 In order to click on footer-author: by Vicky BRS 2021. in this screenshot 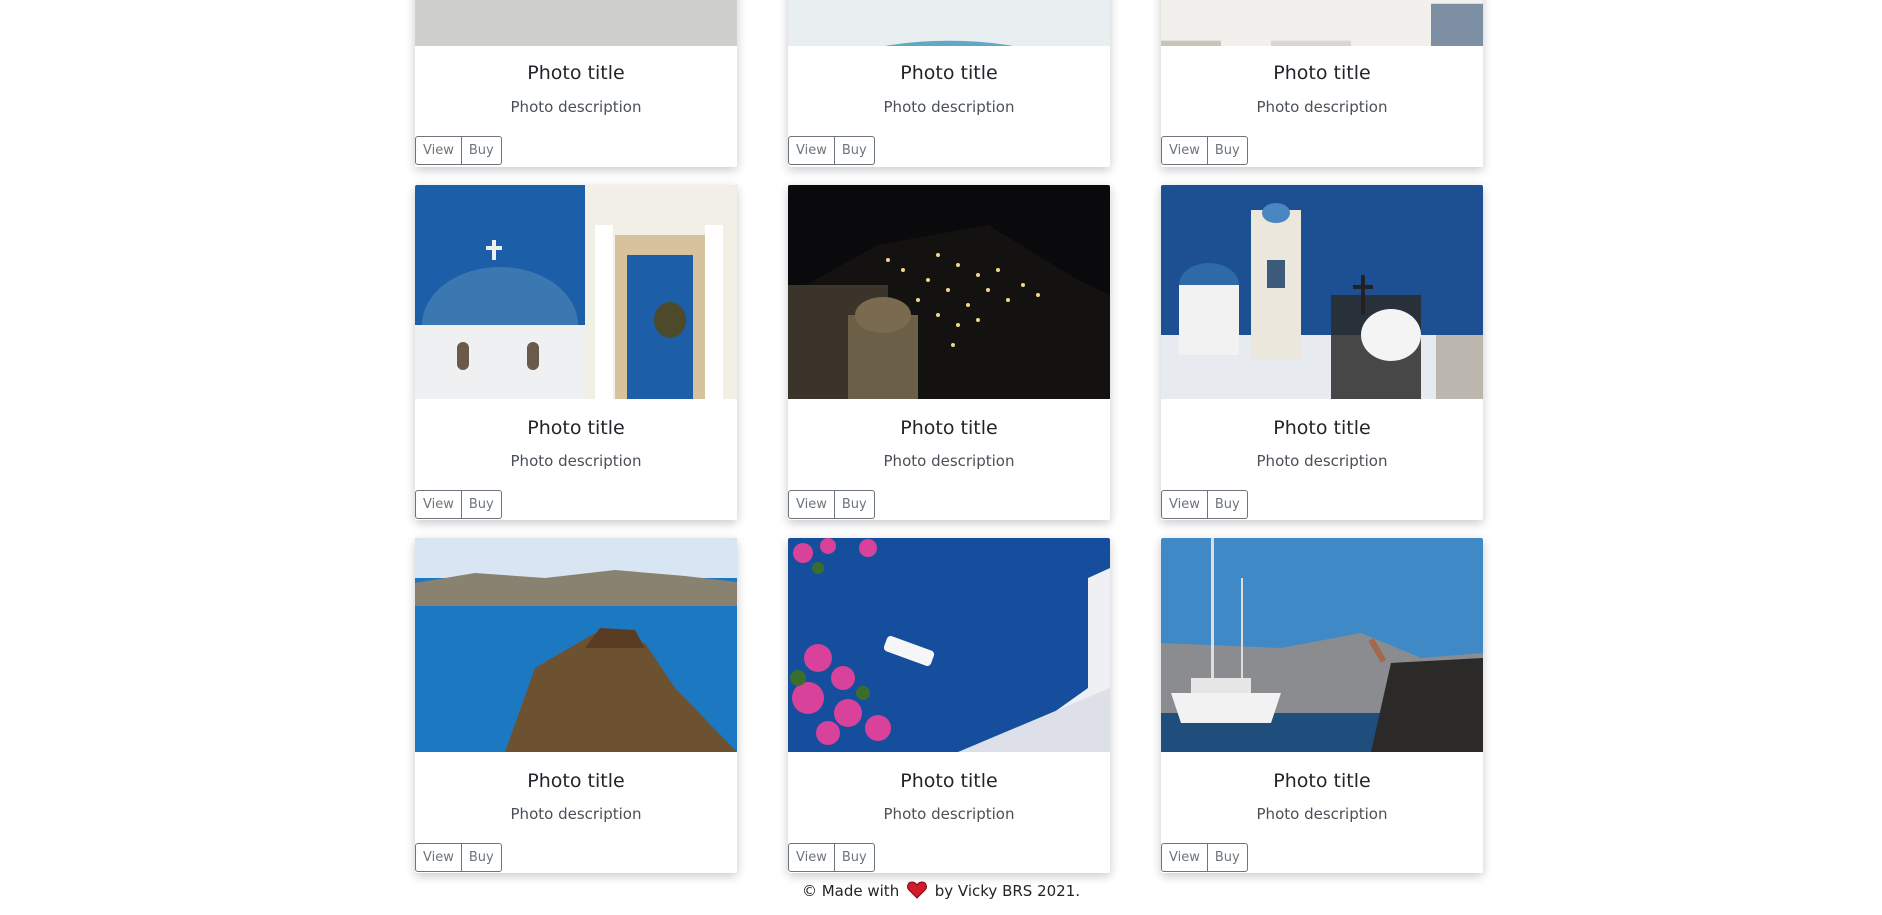, I will do `click(1007, 891)`.